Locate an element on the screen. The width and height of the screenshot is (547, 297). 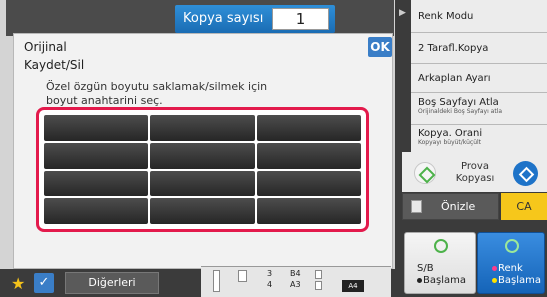
bw-label-line1: S/B is located at coordinates (425, 268).